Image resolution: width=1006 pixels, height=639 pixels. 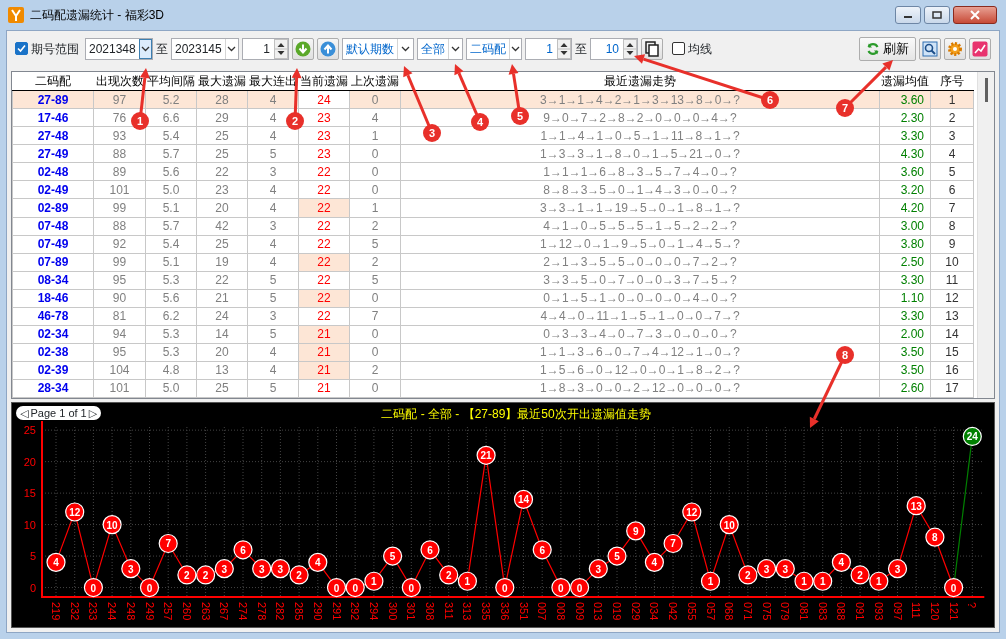 What do you see at coordinates (375, 316) in the screenshot?
I see `table-cell: 7` at bounding box center [375, 316].